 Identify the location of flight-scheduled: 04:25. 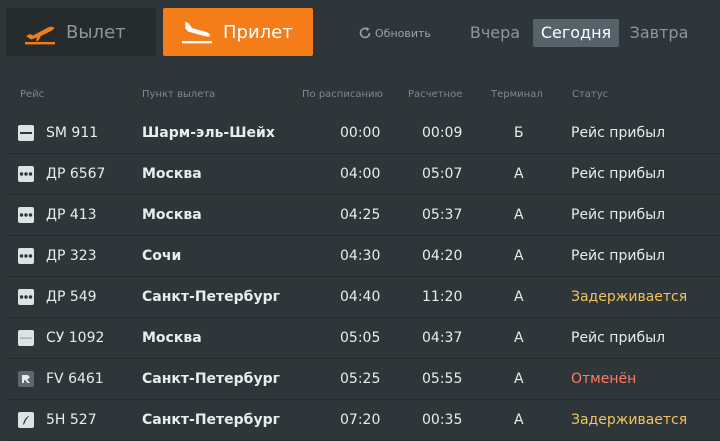
(360, 215).